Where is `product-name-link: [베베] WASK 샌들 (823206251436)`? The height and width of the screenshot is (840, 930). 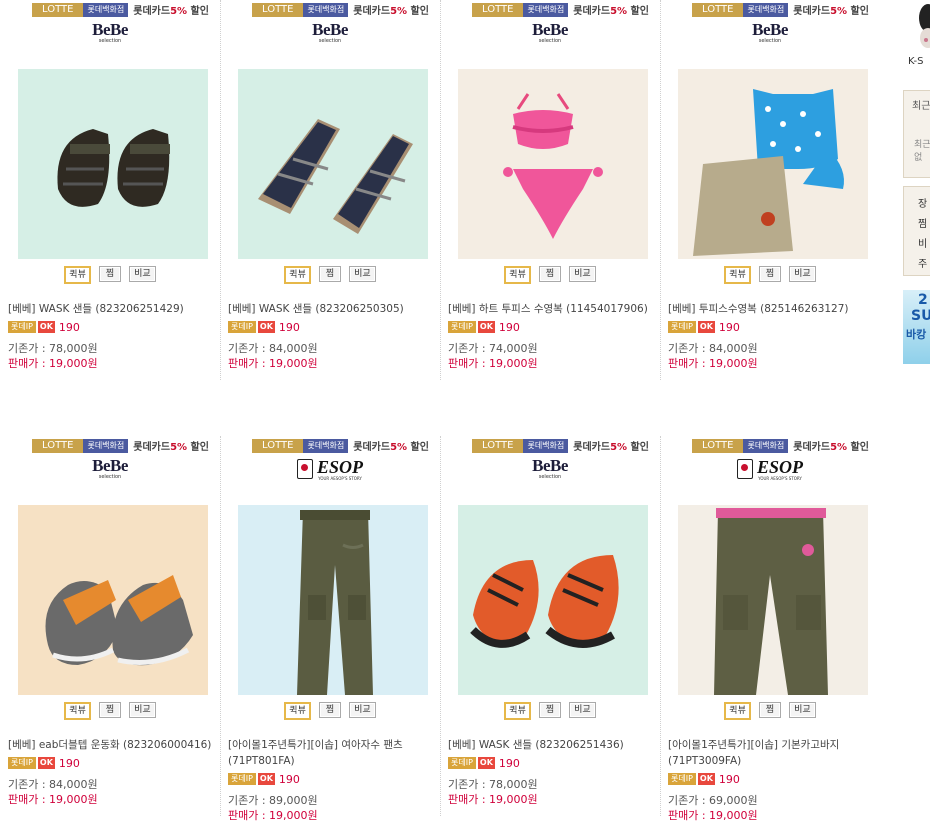 product-name-link: [베베] WASK 샌들 (823206251436) is located at coordinates (553, 745).